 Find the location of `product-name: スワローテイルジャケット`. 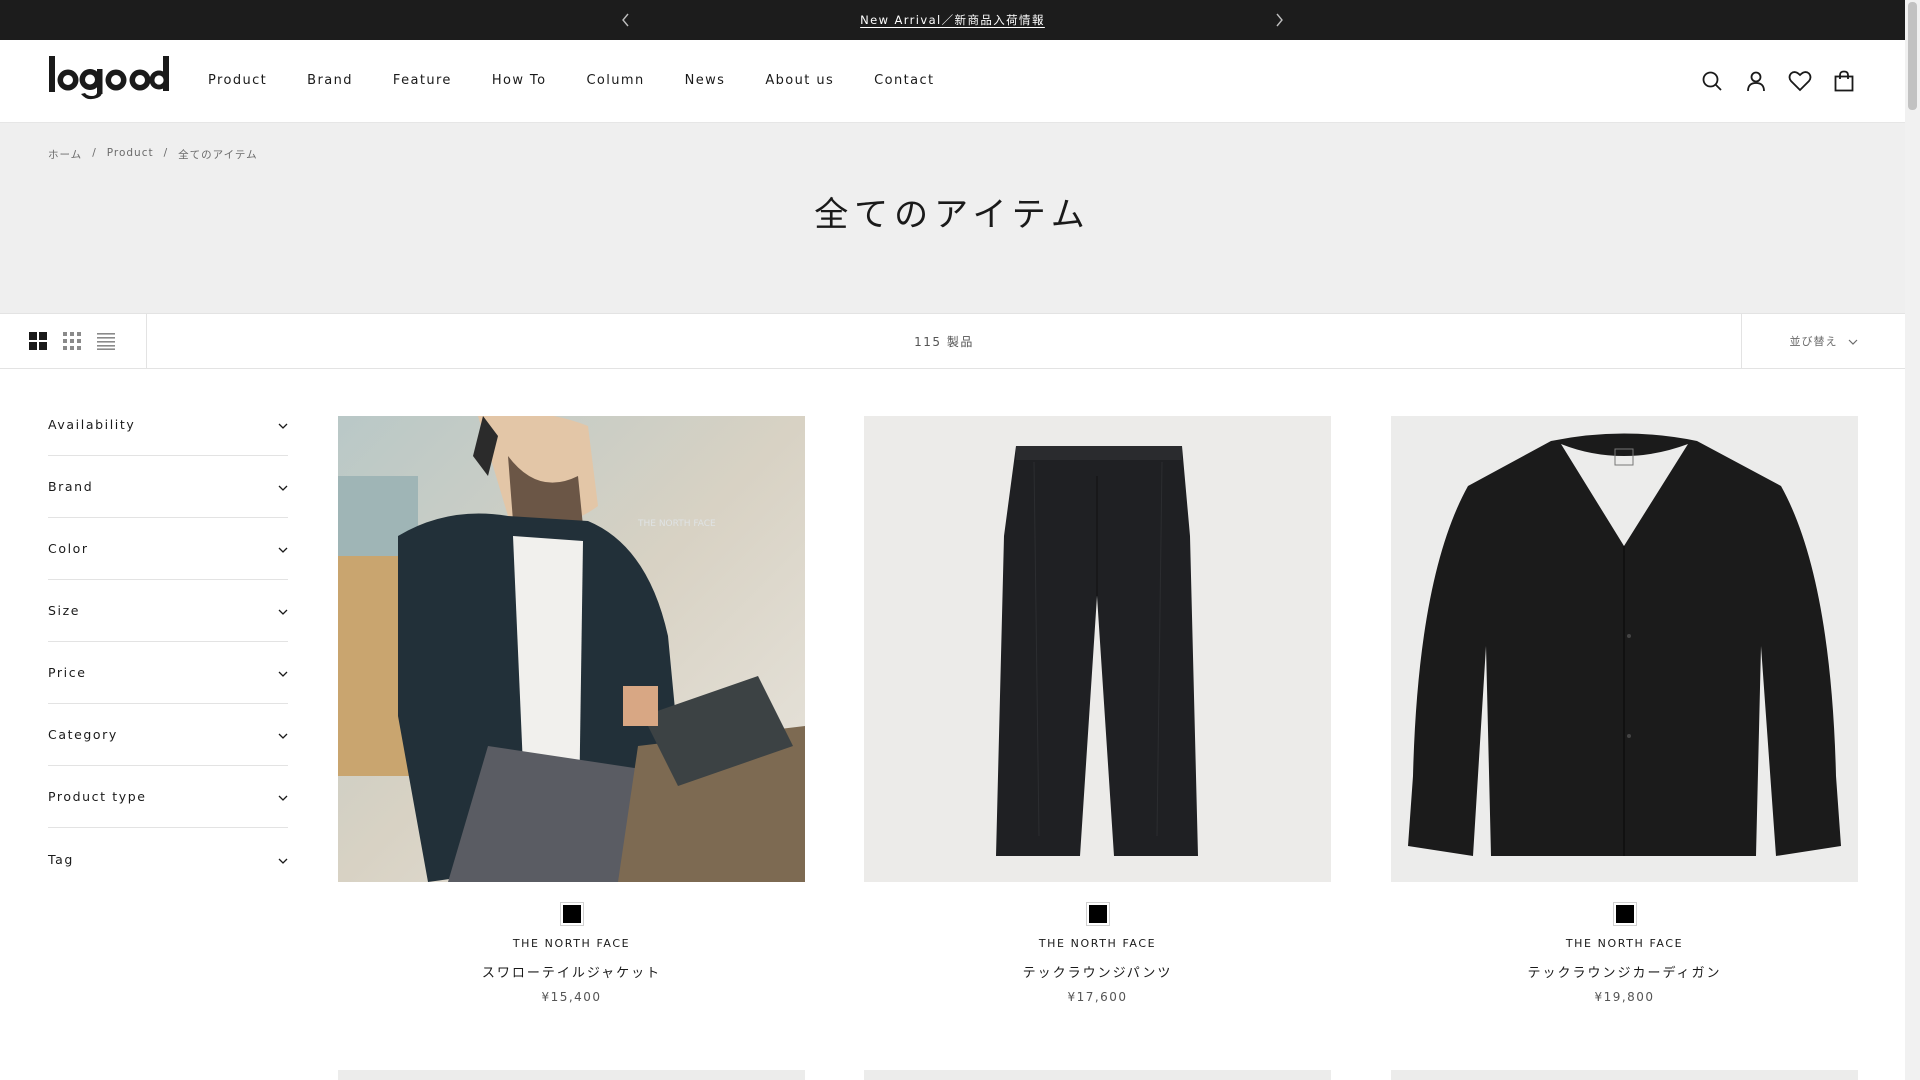

product-name: スワローテイルジャケット is located at coordinates (571, 971).